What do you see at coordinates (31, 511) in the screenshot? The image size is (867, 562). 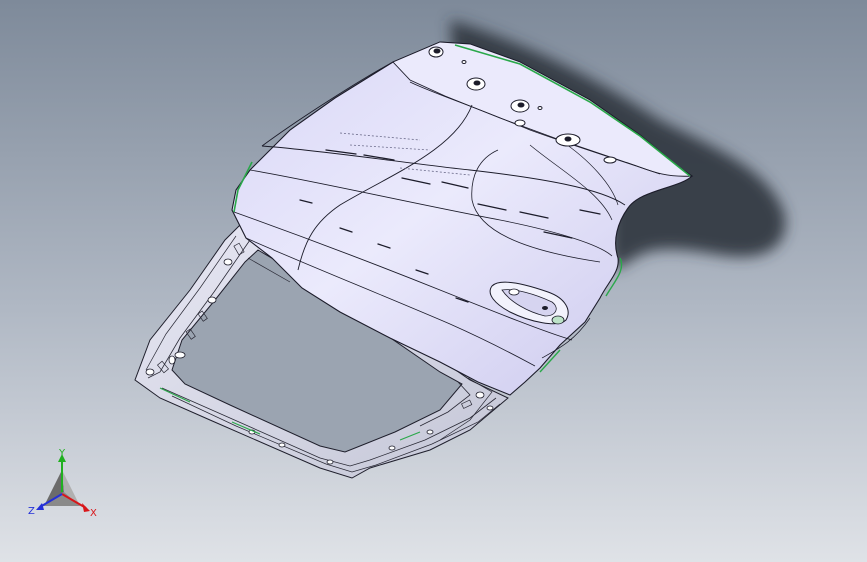 I see `z-axis-label: Z` at bounding box center [31, 511].